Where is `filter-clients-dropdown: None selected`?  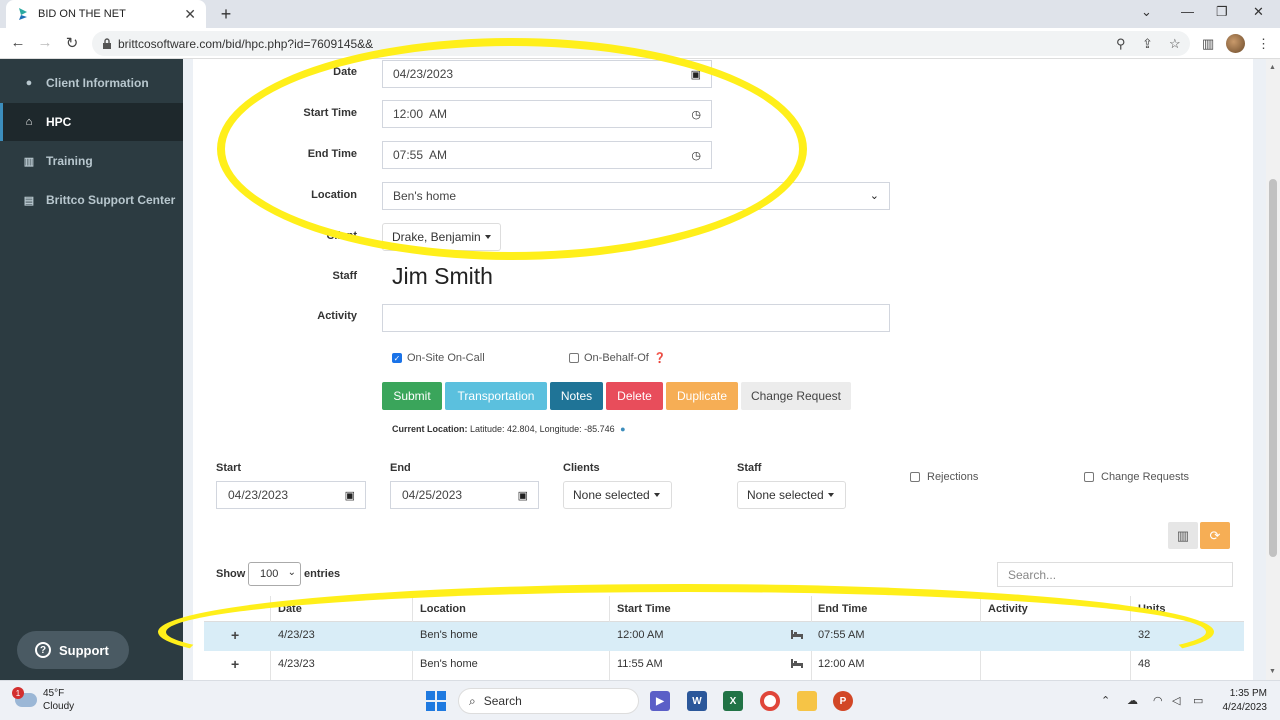
filter-clients-dropdown: None selected is located at coordinates (617, 495).